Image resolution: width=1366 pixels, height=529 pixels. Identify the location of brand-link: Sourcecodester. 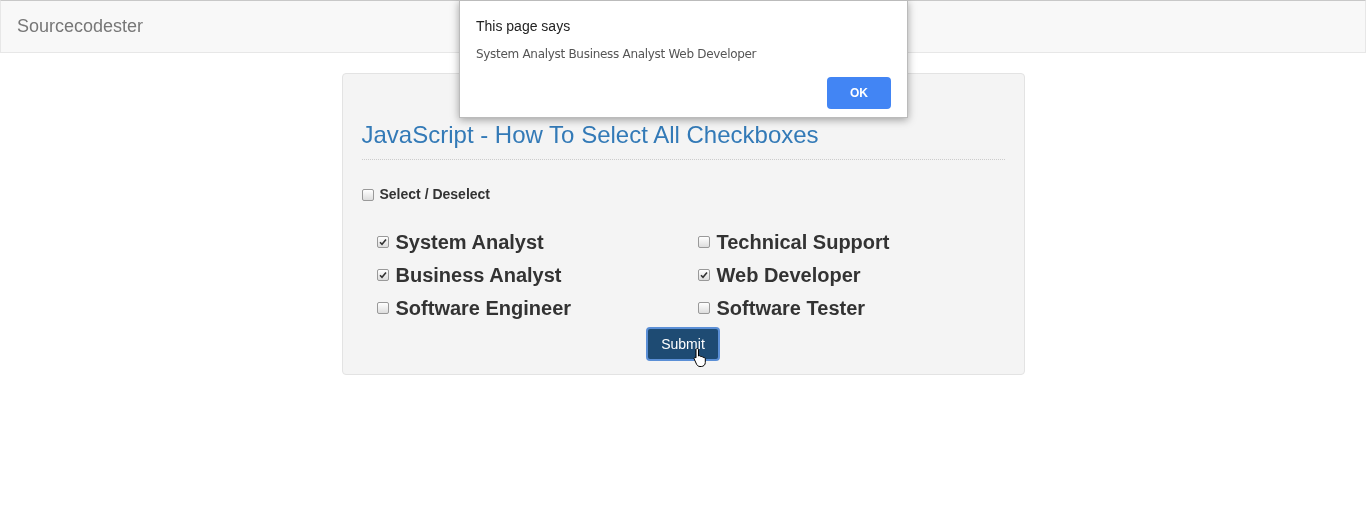
(80, 26).